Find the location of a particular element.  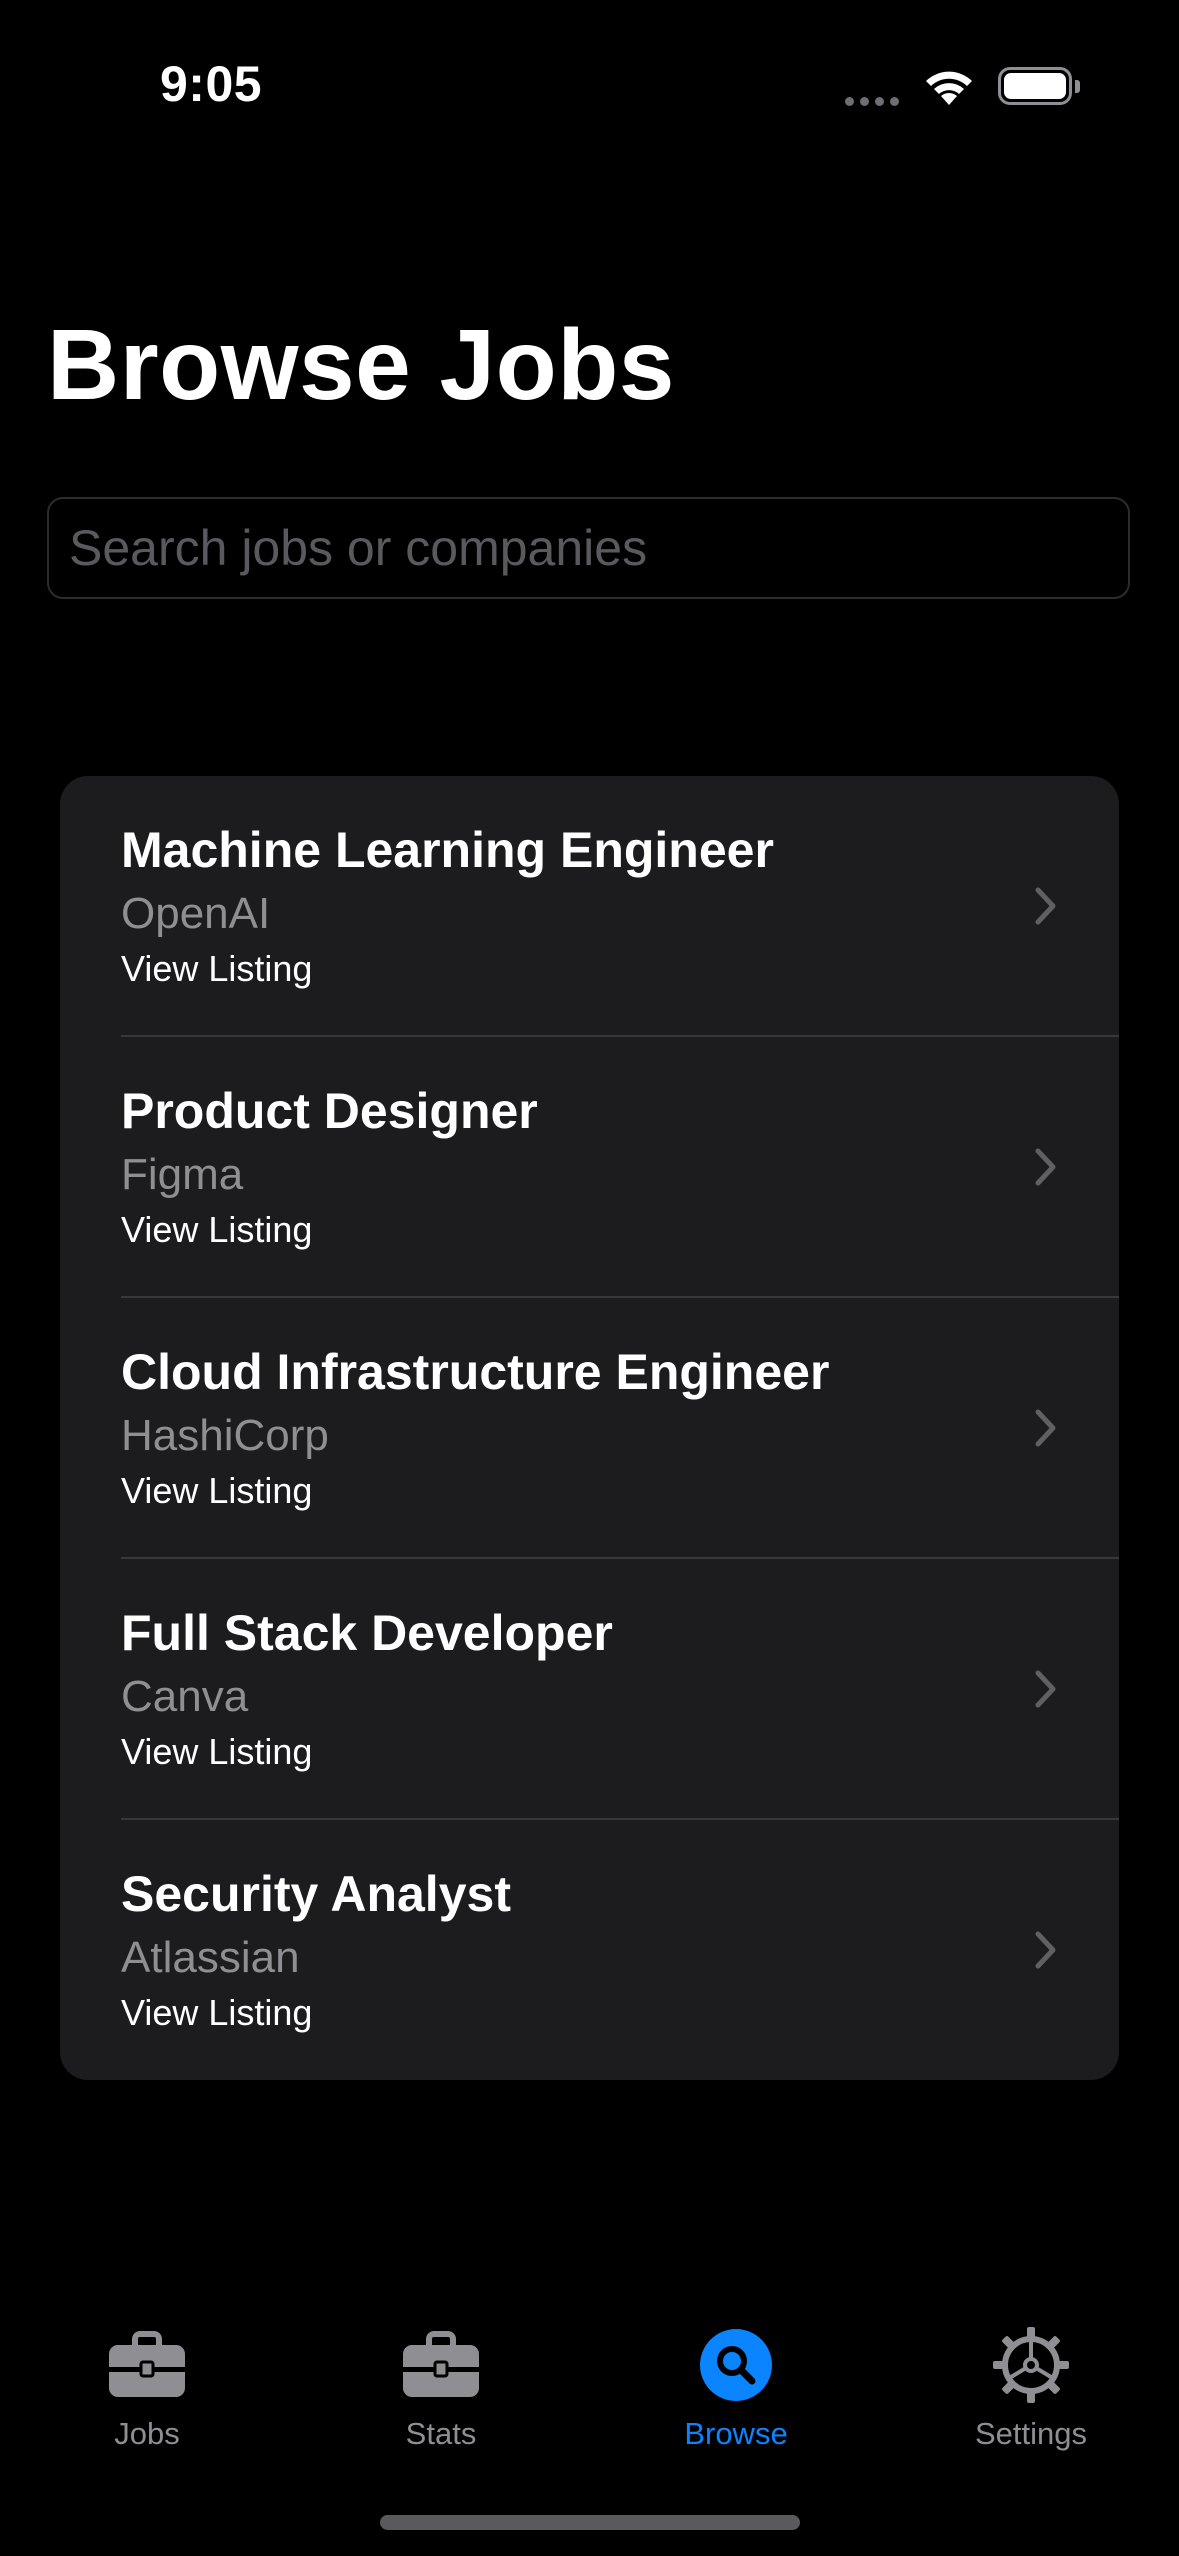

tab-label: Browse is located at coordinates (736, 2433).